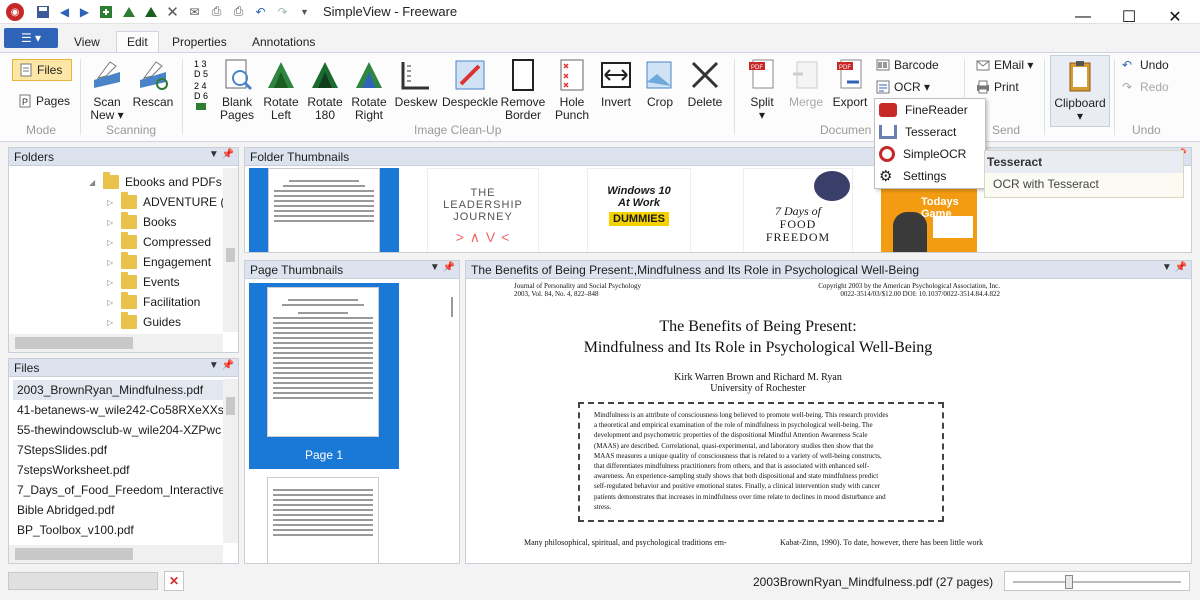  Describe the element at coordinates (282, 11) in the screenshot. I see `redo-icon: ↷` at that location.